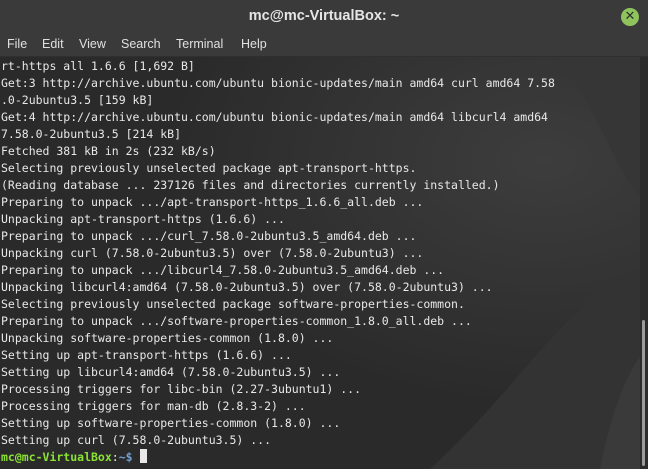  I want to click on prompt-line: mc@mc-VirtualBox:~$, so click(278, 457).